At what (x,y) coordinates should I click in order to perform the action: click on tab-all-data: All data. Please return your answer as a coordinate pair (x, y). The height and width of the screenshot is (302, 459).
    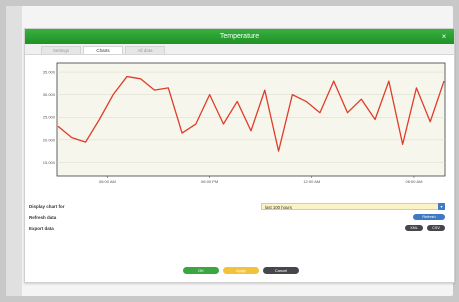
    Looking at the image, I should click on (145, 50).